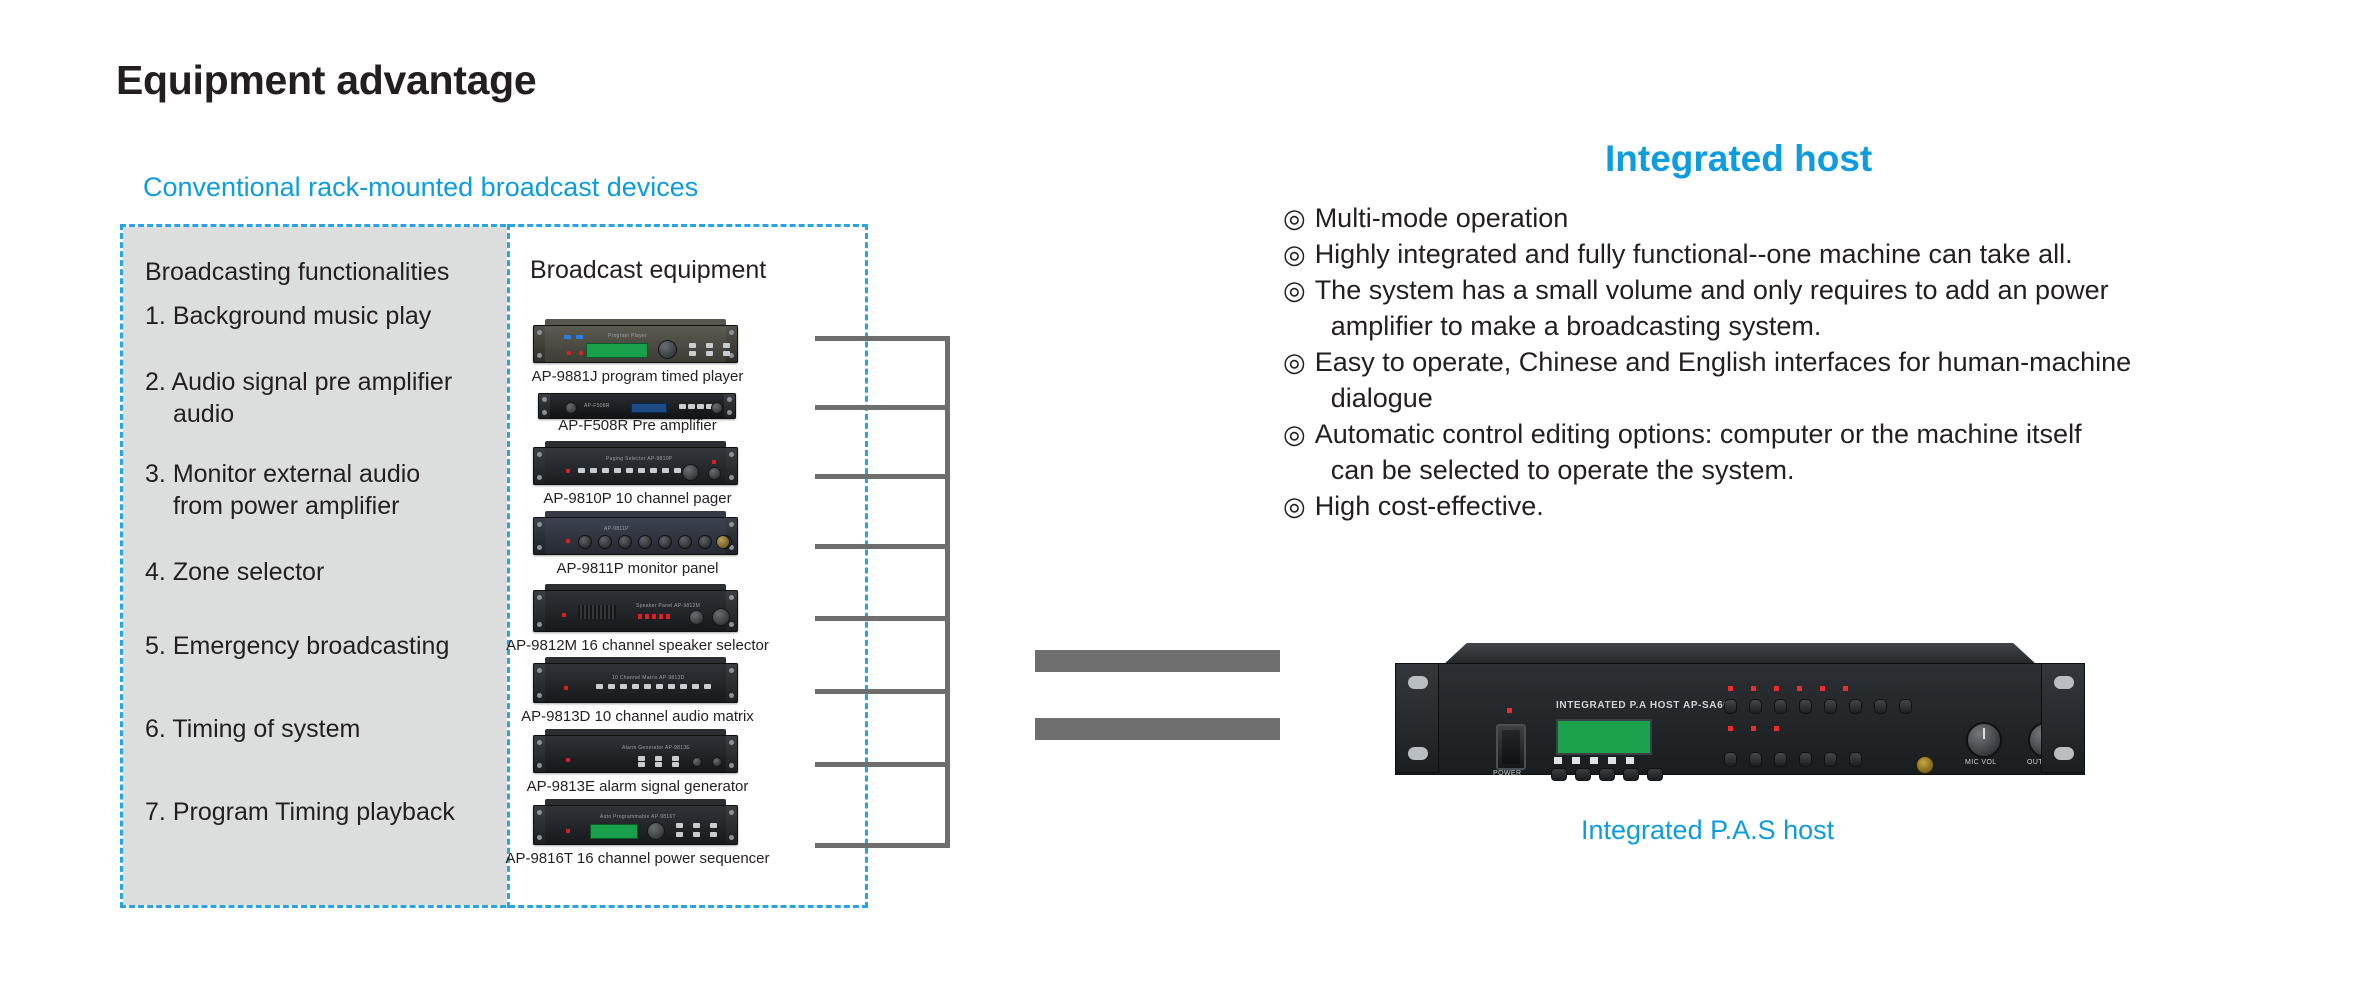  I want to click on function-number: 1., so click(155, 316).